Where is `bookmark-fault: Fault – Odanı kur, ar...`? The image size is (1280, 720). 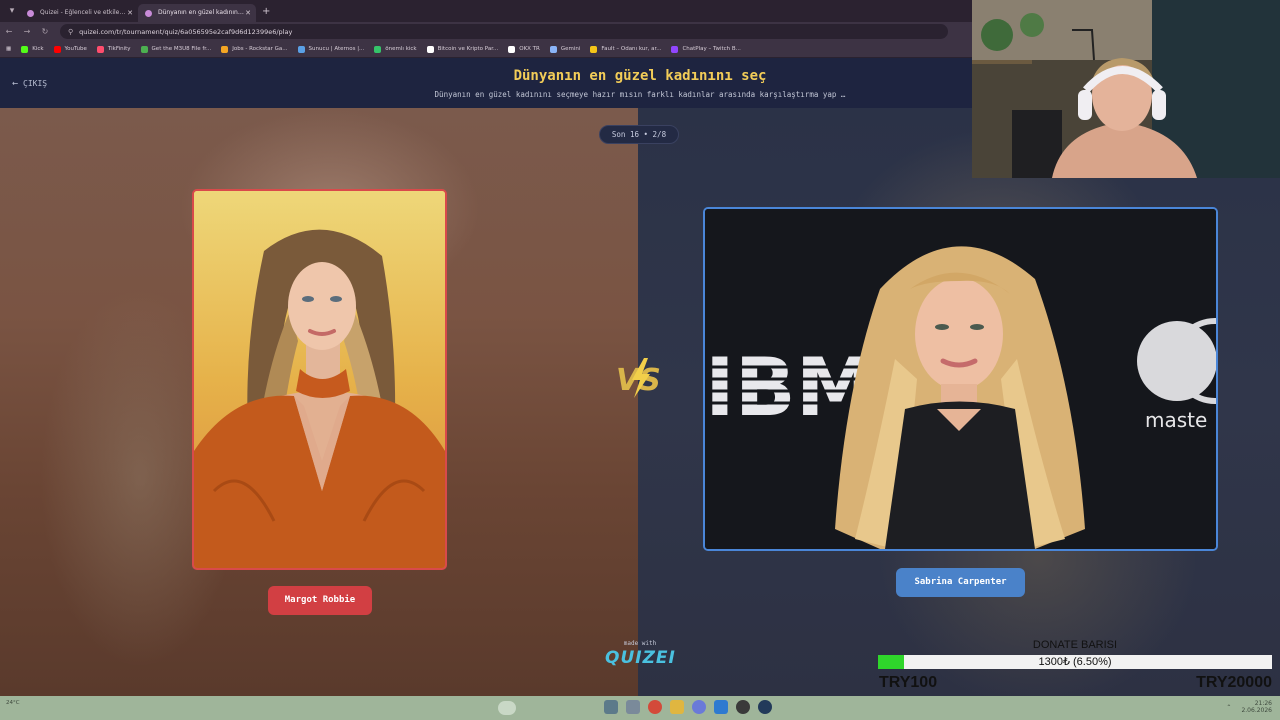
bookmark-fault: Fault – Odanı kur, ar... is located at coordinates (625, 49).